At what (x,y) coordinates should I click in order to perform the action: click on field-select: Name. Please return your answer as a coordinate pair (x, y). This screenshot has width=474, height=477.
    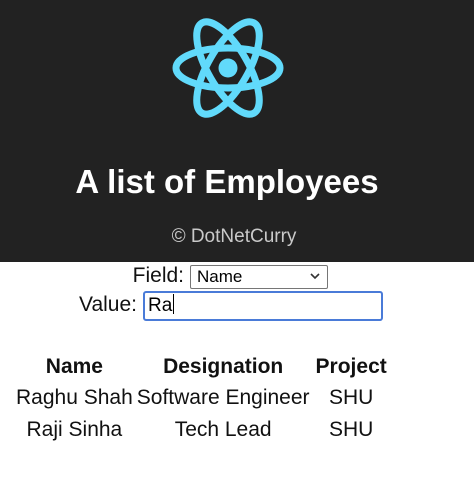
    Looking at the image, I should click on (259, 277).